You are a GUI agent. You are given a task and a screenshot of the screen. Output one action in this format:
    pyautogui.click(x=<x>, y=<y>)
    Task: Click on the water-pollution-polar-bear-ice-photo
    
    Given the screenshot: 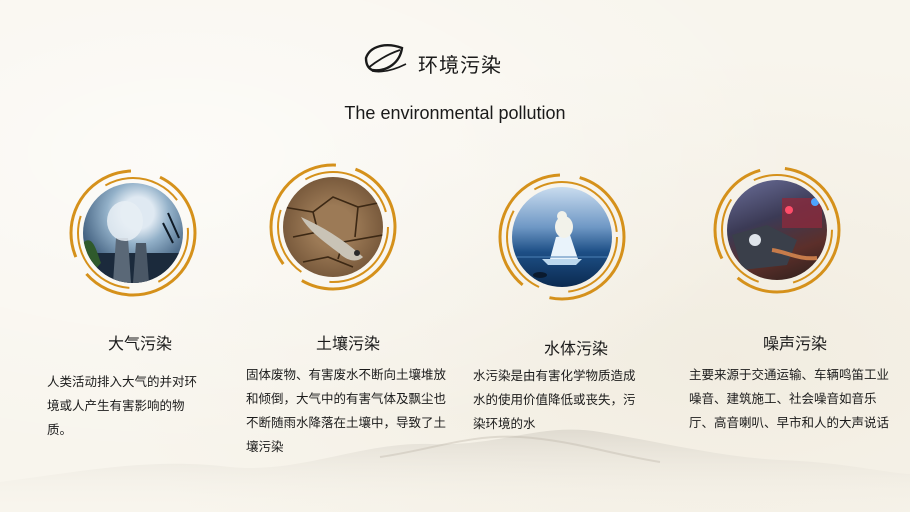 What is the action you would take?
    pyautogui.click(x=562, y=237)
    